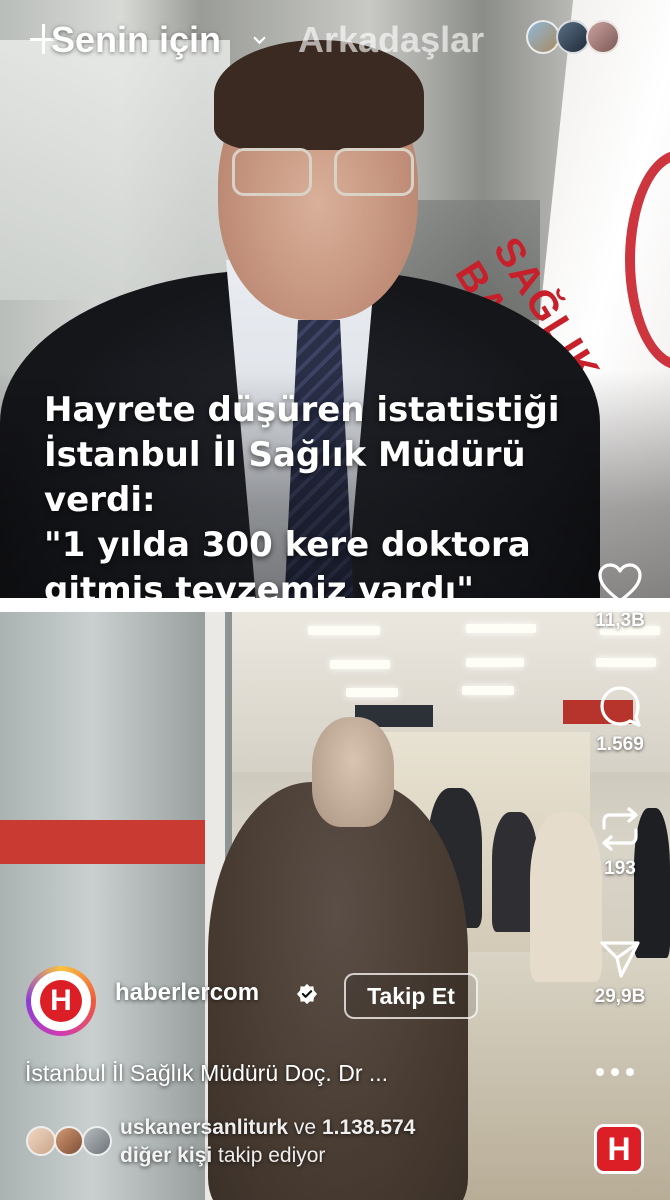 The height and width of the screenshot is (1200, 670). Describe the element at coordinates (391, 40) in the screenshot. I see `tab-friends: Arkadaşlar` at that location.